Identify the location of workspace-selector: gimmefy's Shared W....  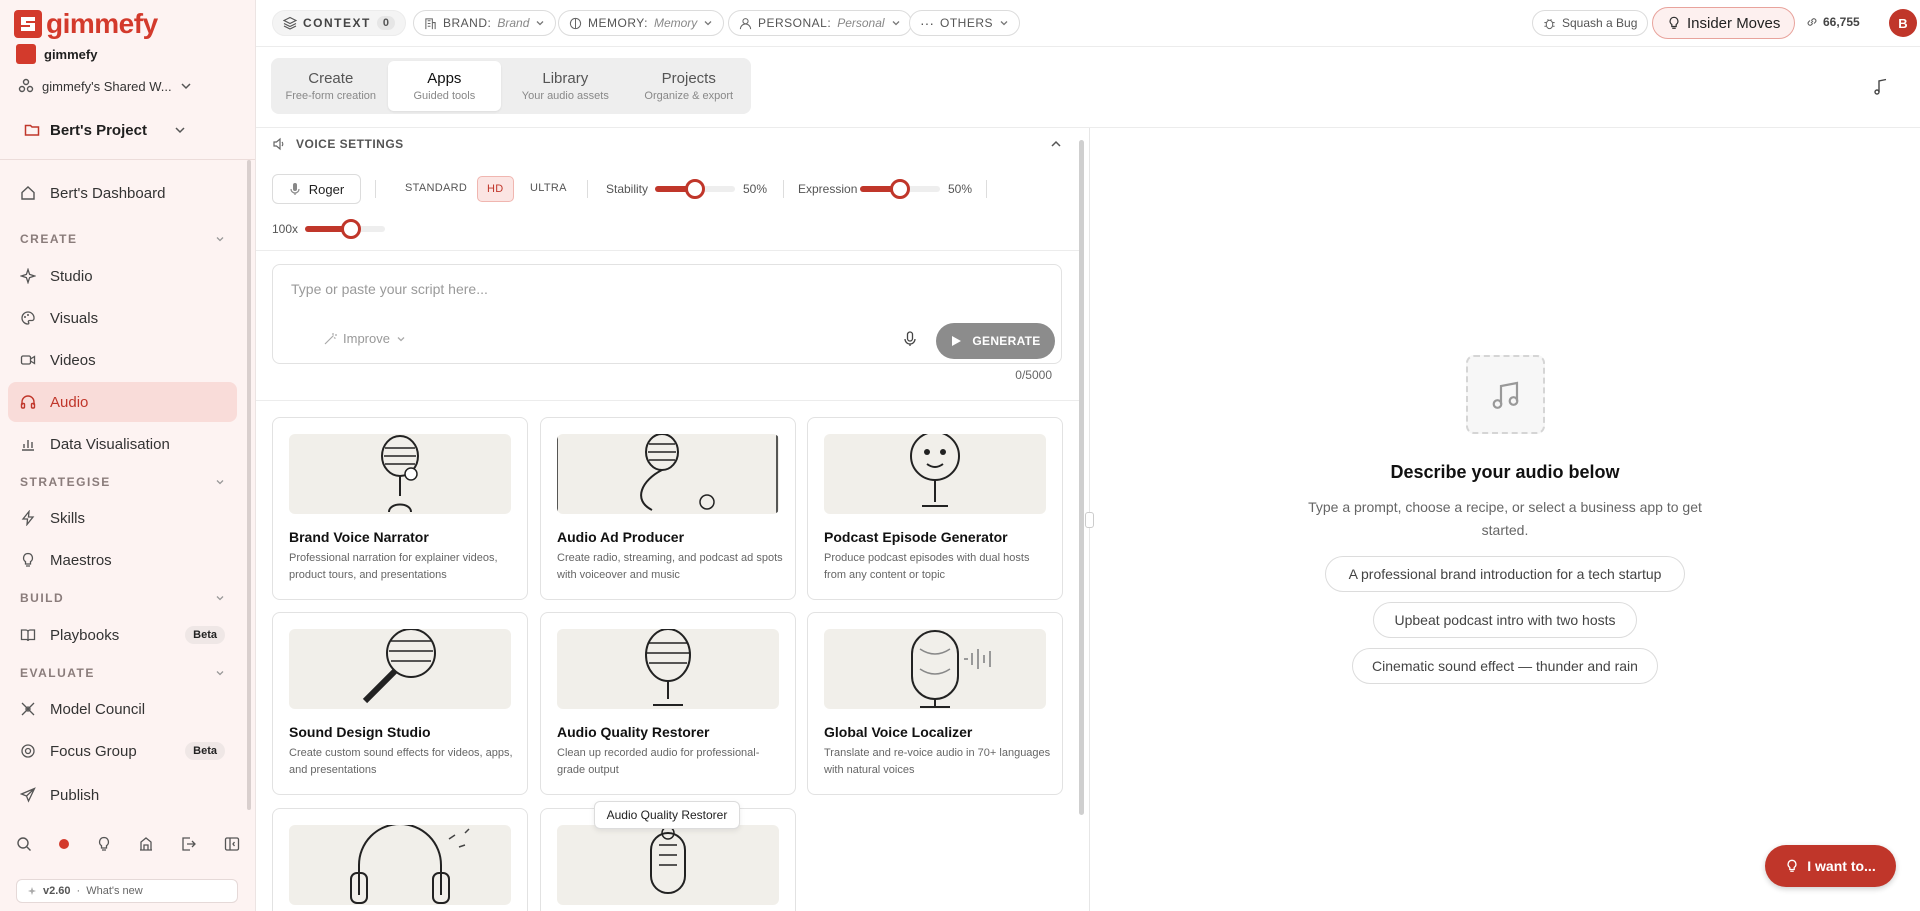
(105, 86).